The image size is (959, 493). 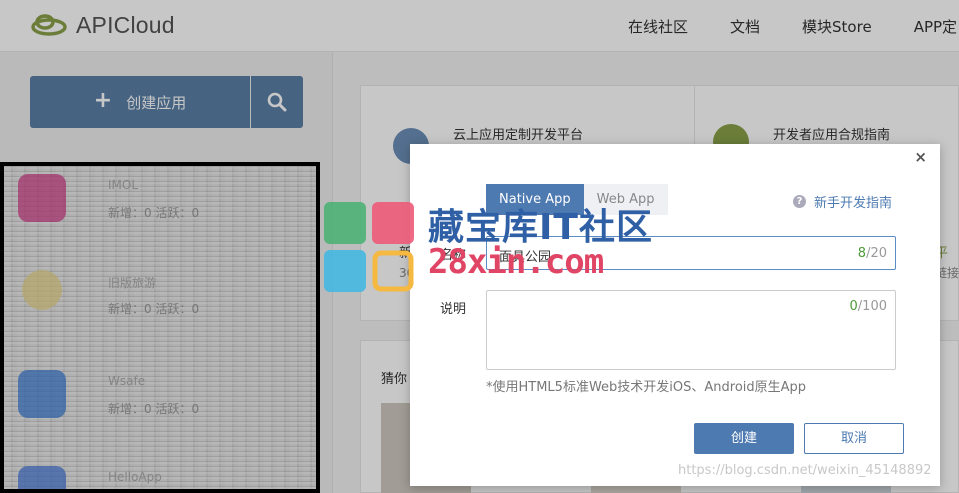 I want to click on description-label: 说明, so click(x=453, y=309).